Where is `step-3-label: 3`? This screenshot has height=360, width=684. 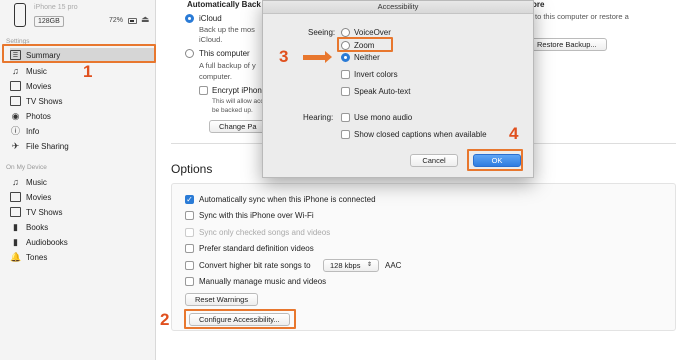 step-3-label: 3 is located at coordinates (284, 56).